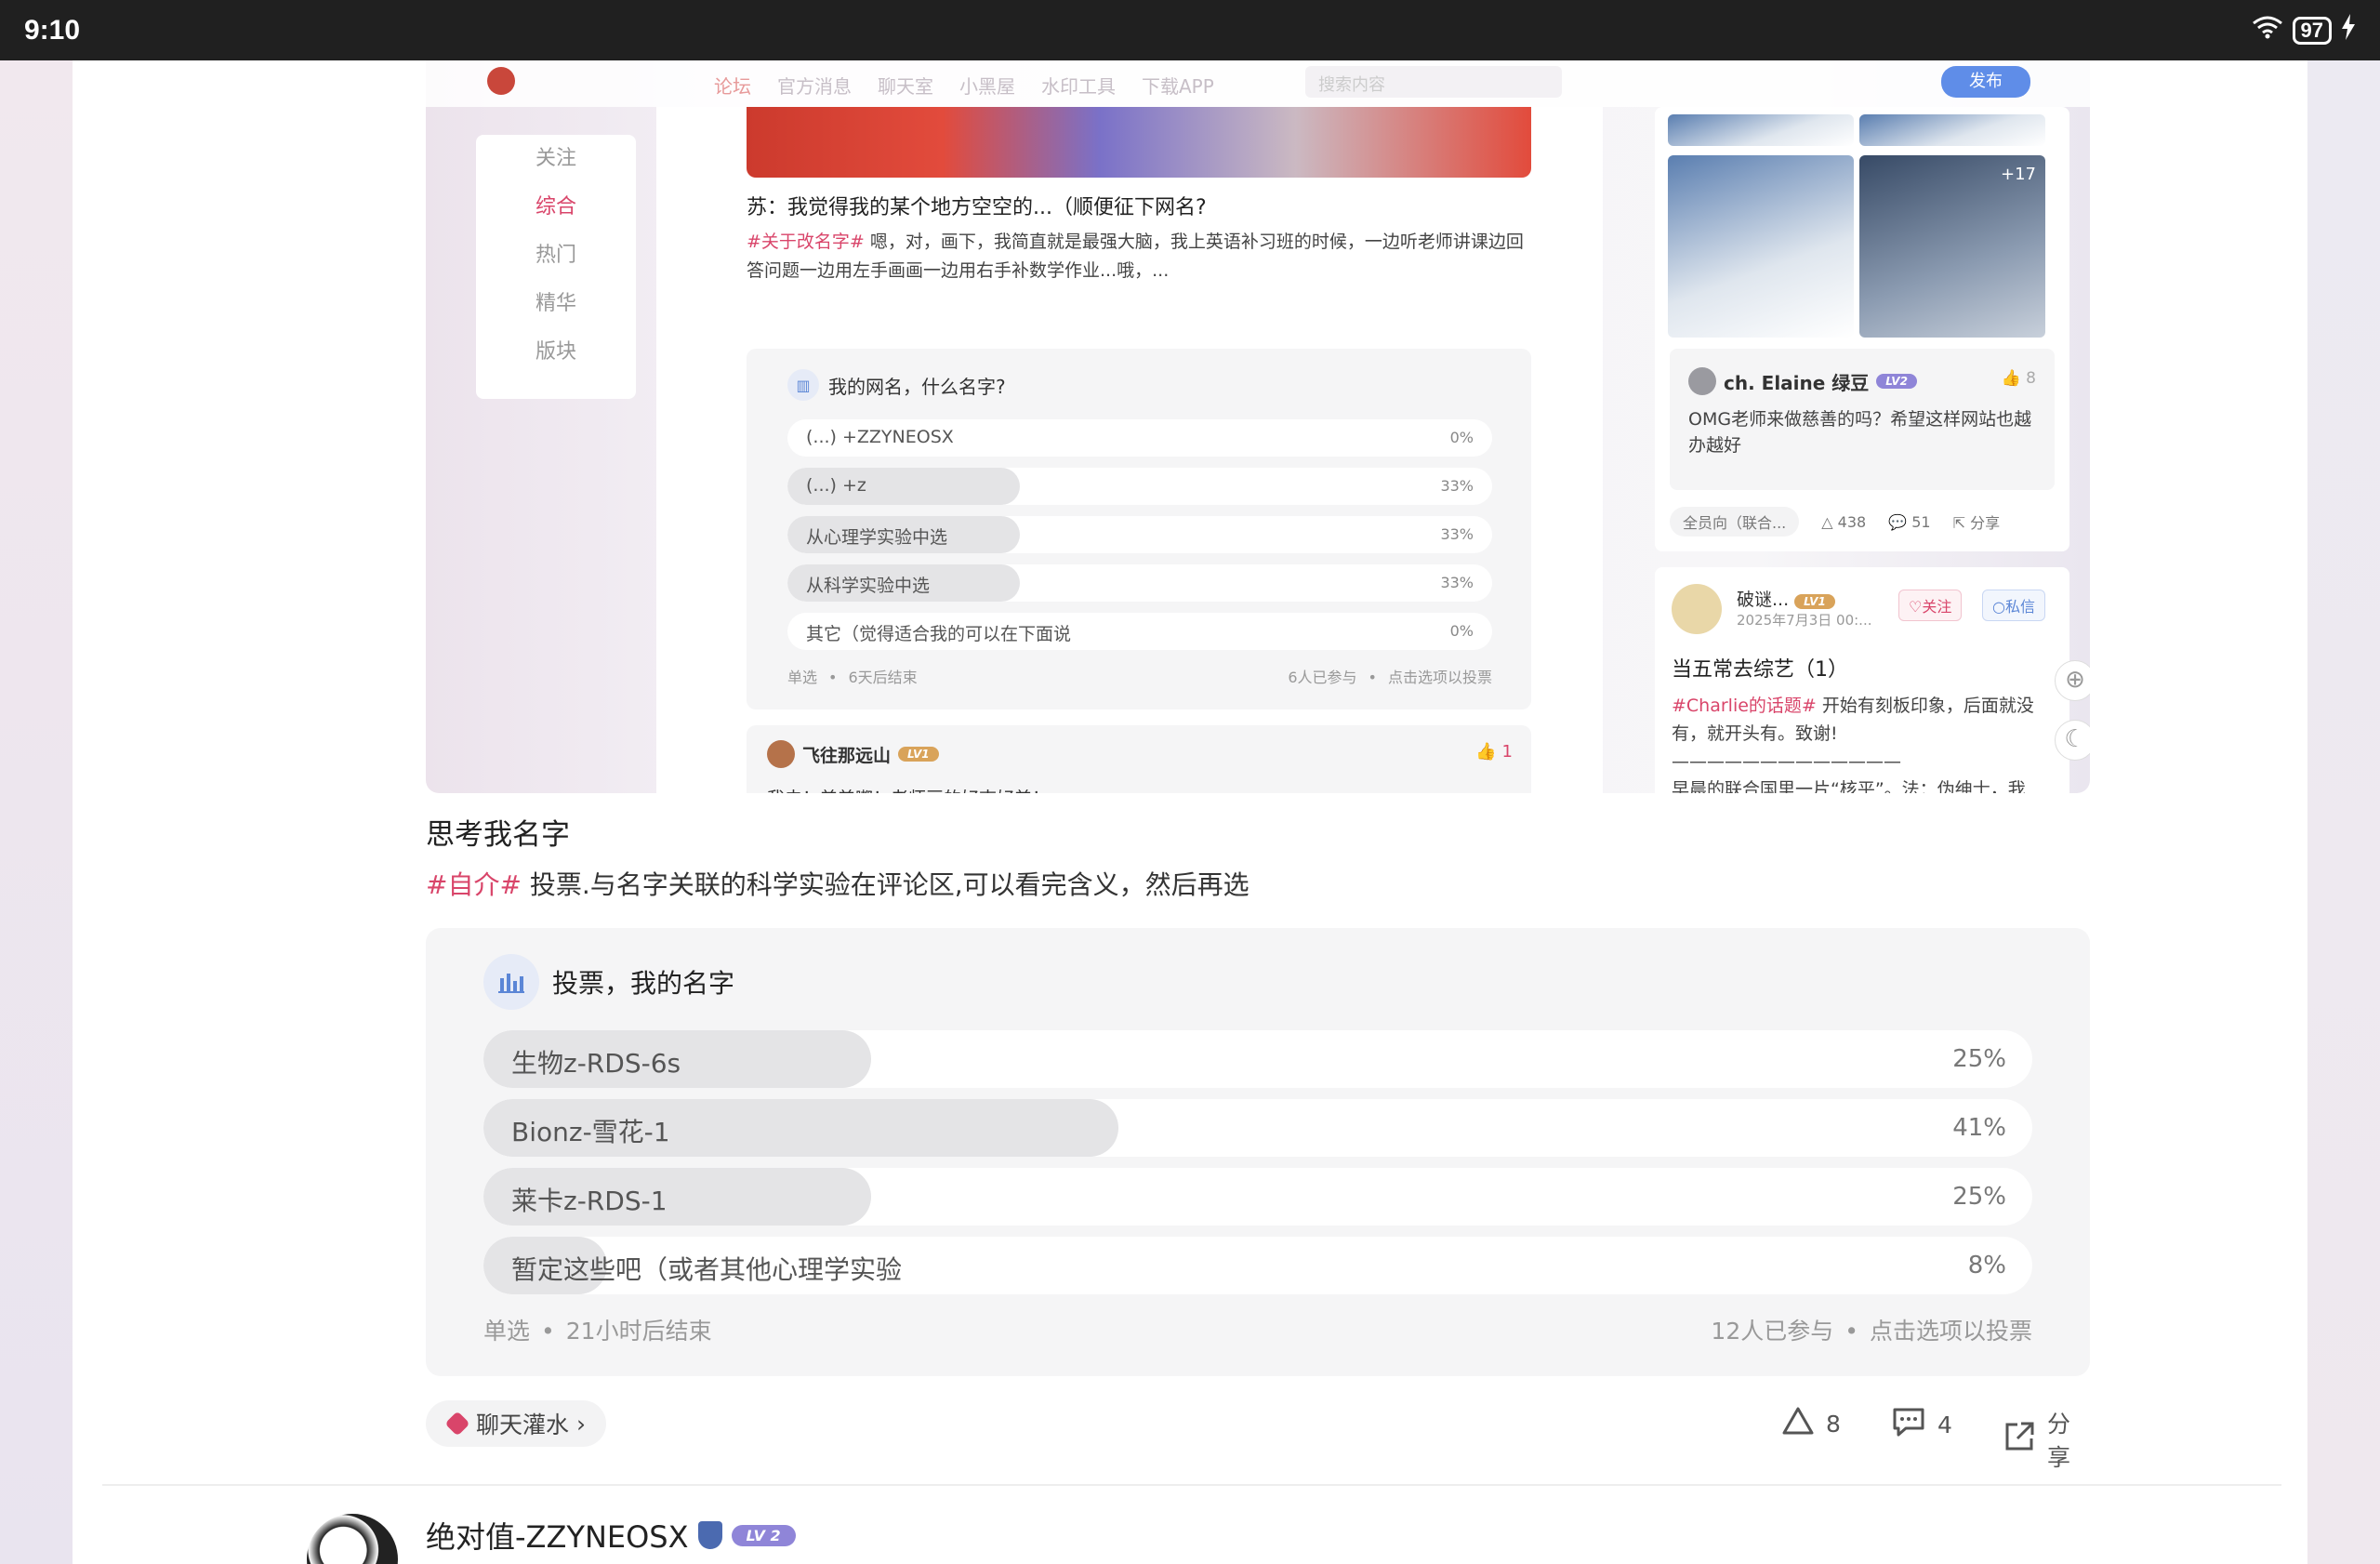 The height and width of the screenshot is (1564, 2380). I want to click on embed-right-user: ch. Elaine 绿豆 LV2, so click(1802, 381).